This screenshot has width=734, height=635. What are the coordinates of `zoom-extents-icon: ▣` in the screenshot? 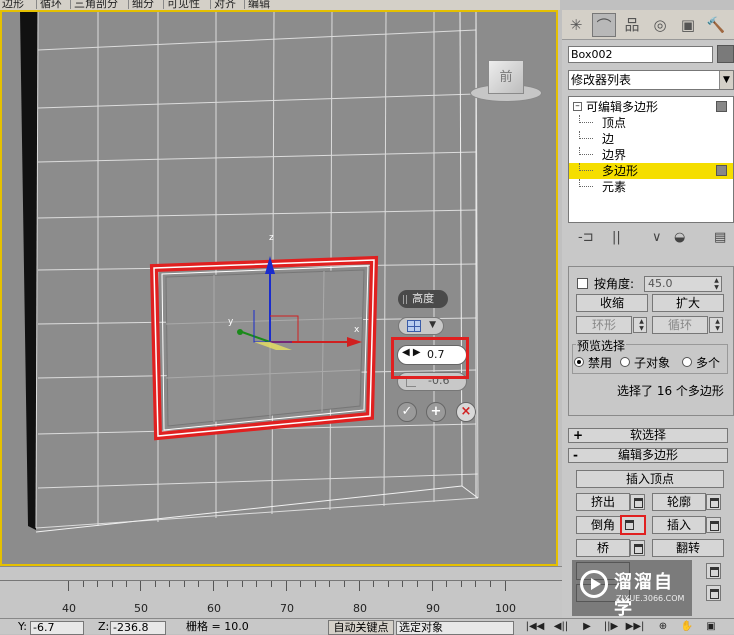 It's located at (711, 626).